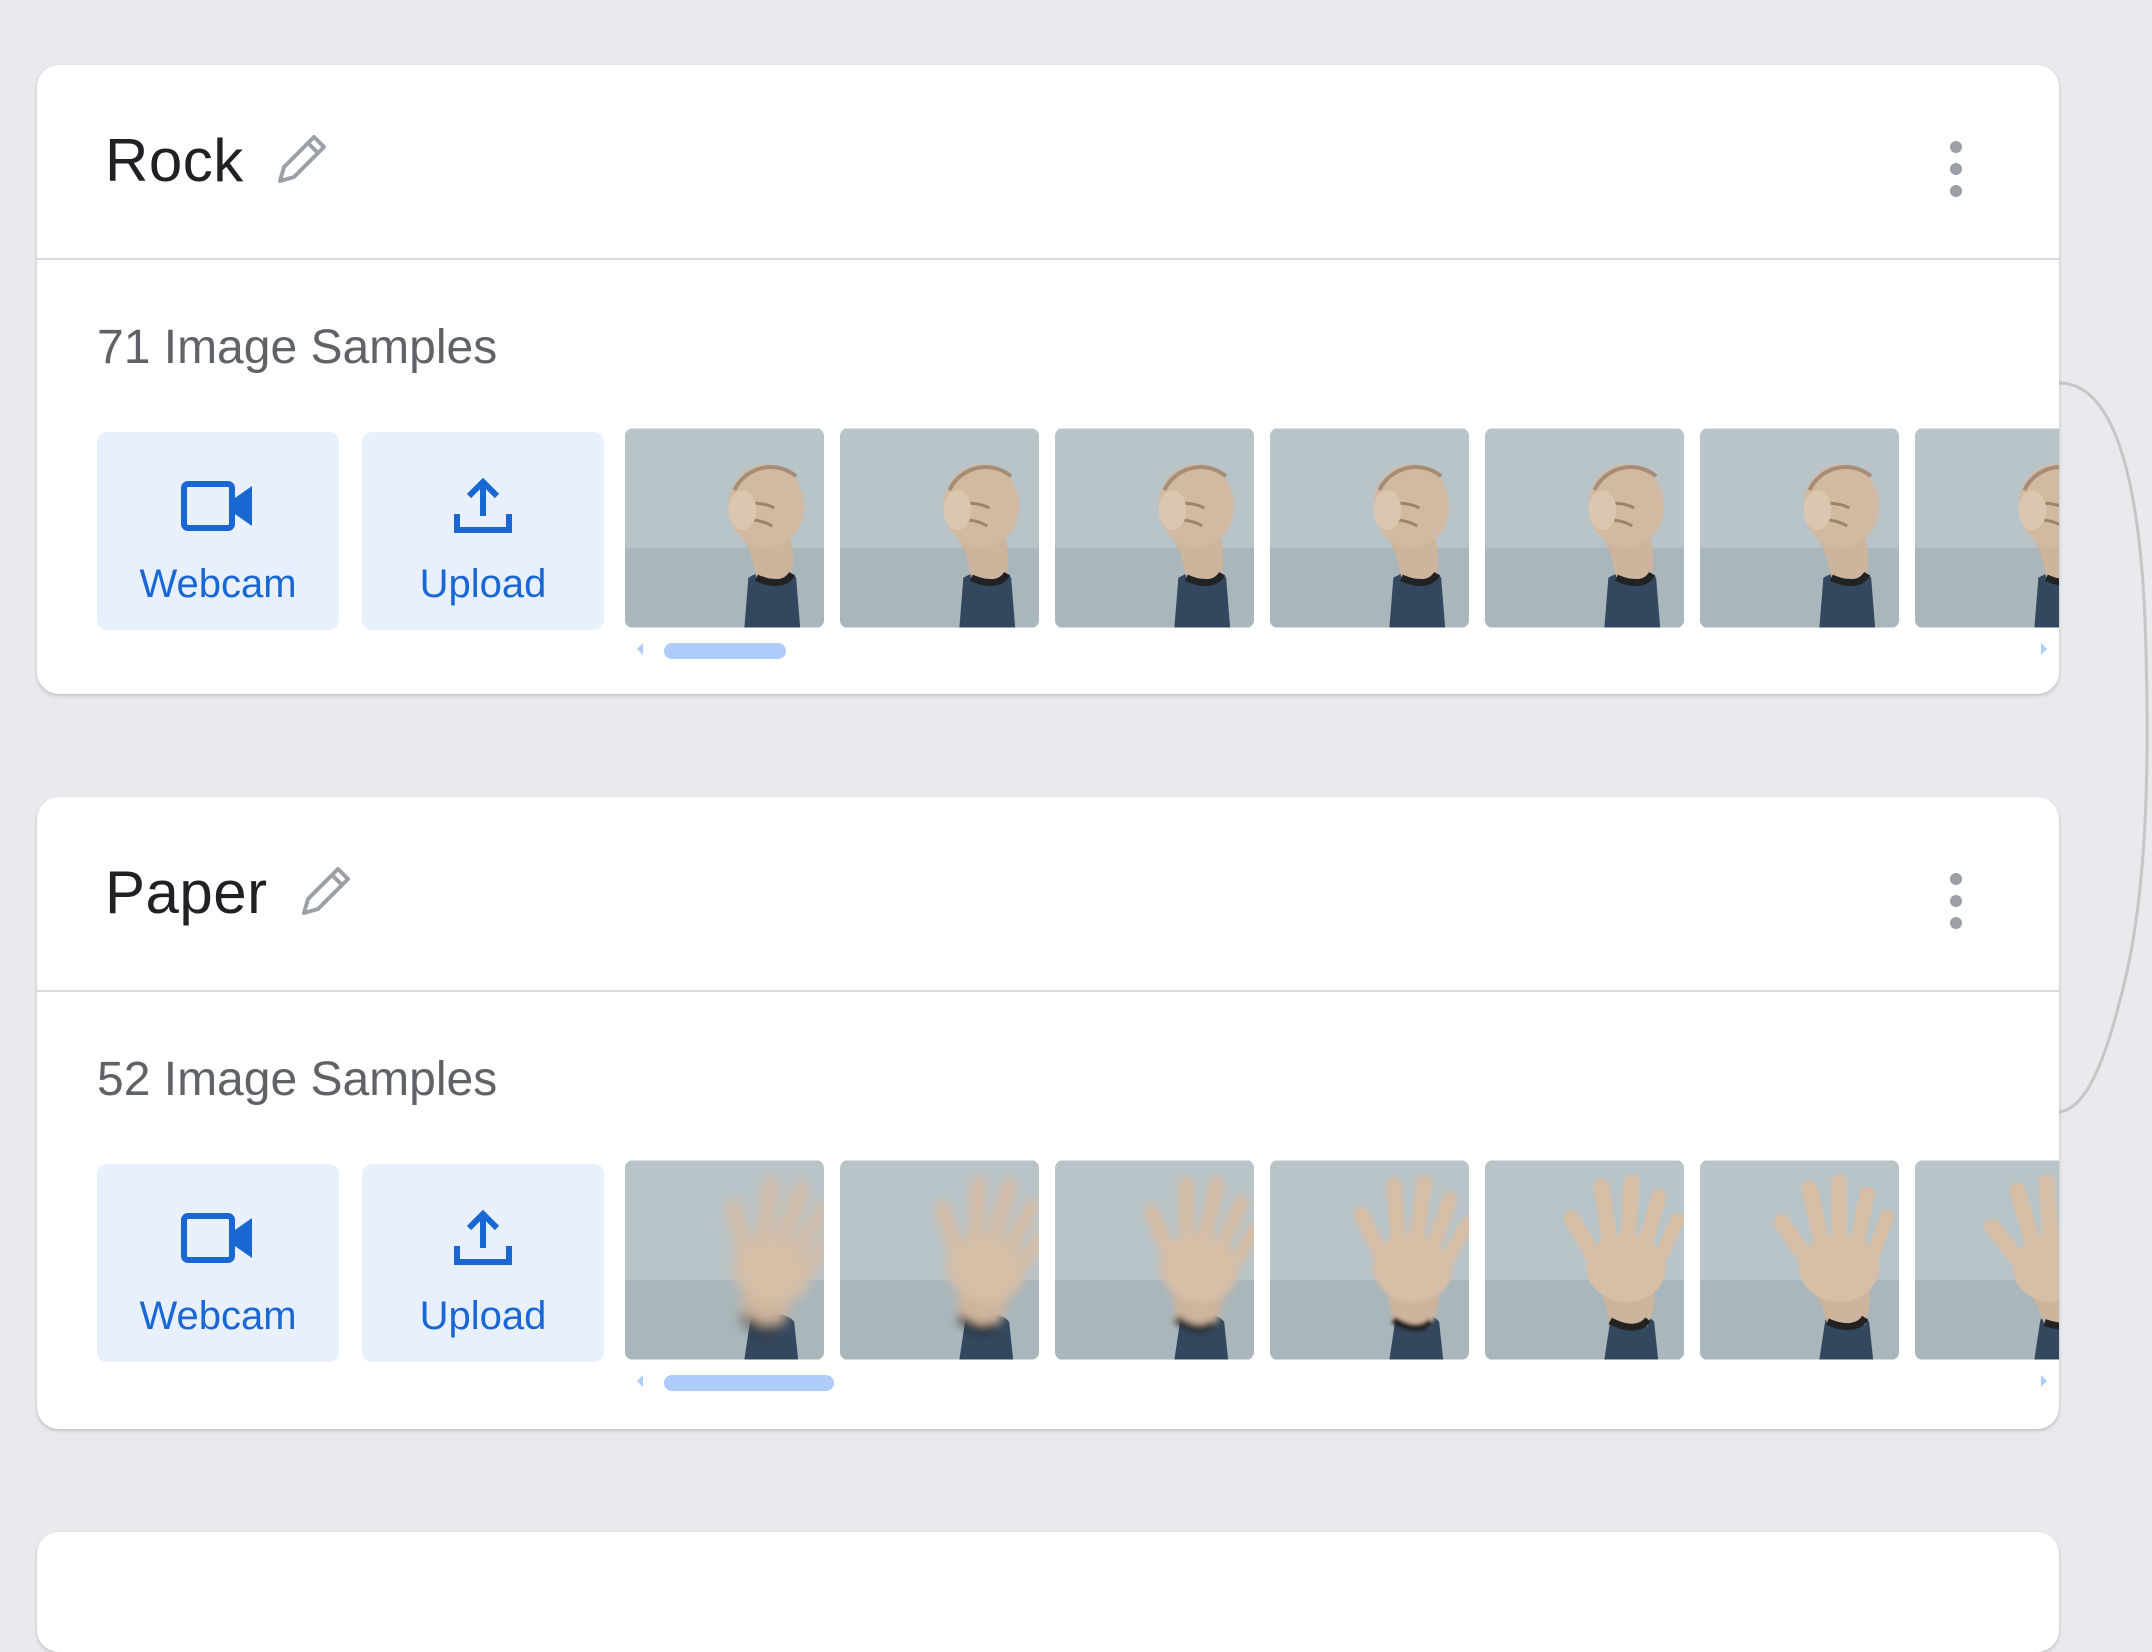  Describe the element at coordinates (174, 161) in the screenshot. I see `class-name: Rock` at that location.